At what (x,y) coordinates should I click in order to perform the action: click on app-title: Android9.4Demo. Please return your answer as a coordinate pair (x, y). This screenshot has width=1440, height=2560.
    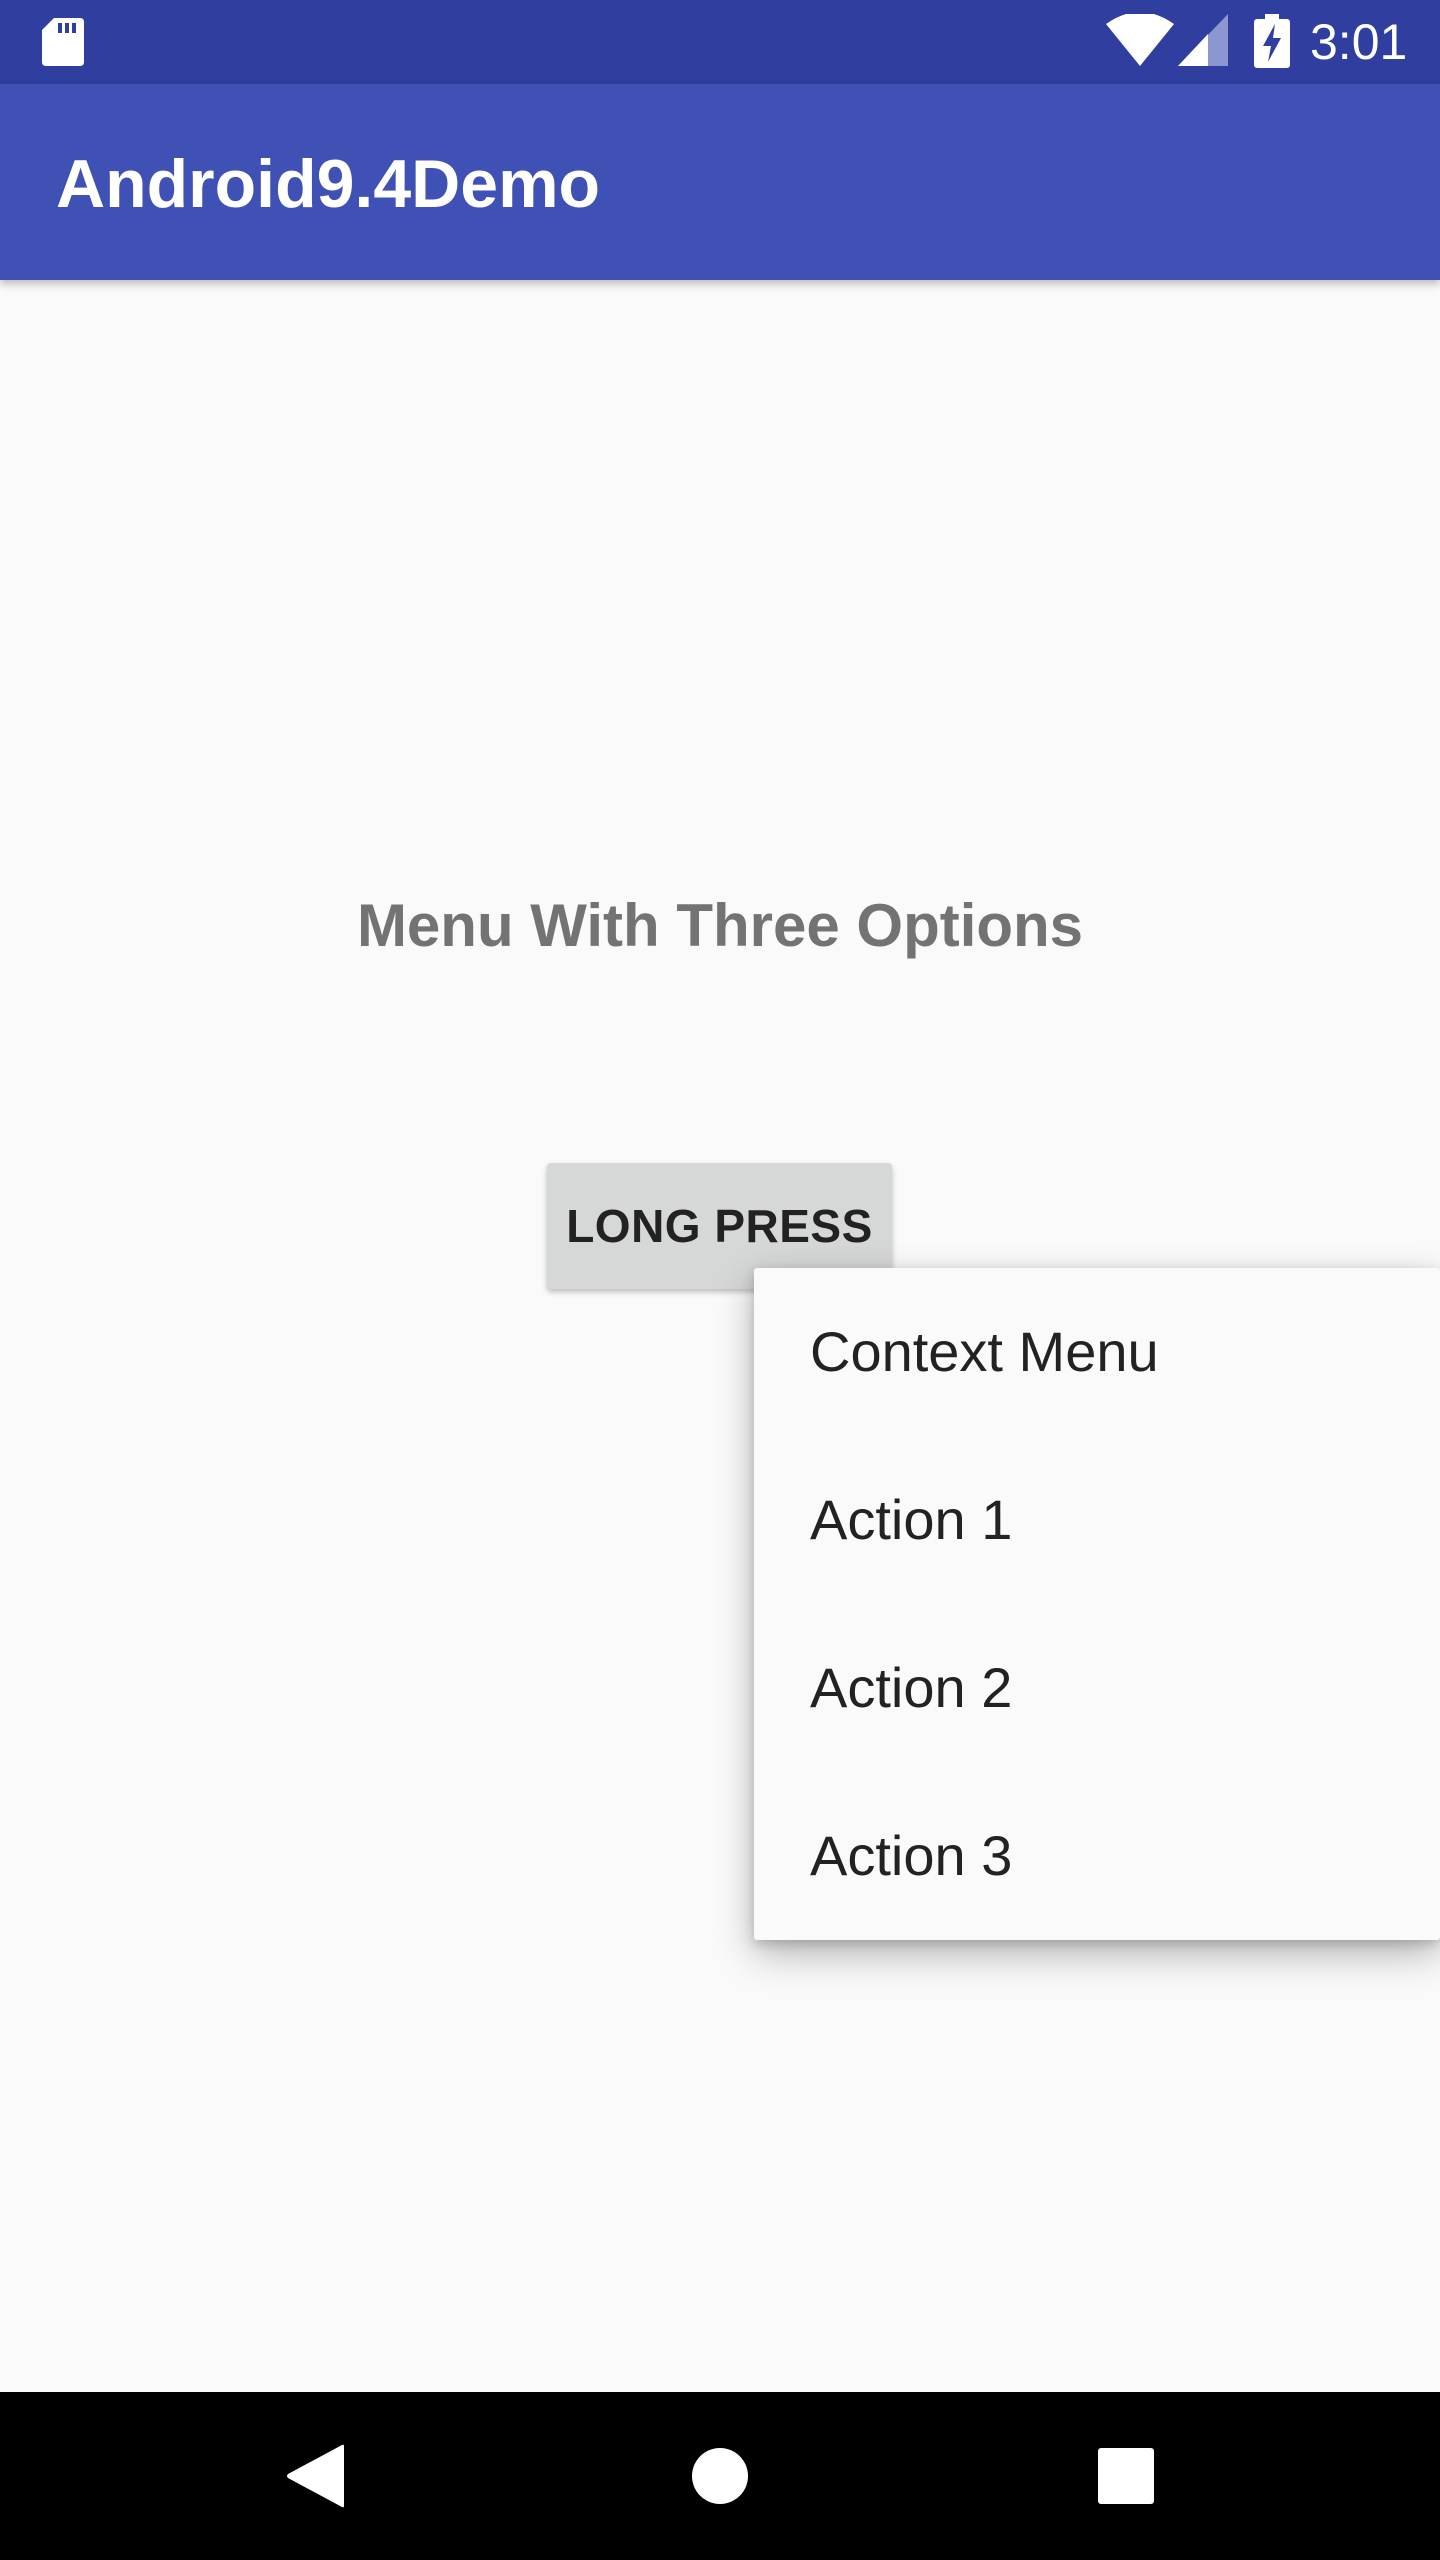
    Looking at the image, I should click on (328, 184).